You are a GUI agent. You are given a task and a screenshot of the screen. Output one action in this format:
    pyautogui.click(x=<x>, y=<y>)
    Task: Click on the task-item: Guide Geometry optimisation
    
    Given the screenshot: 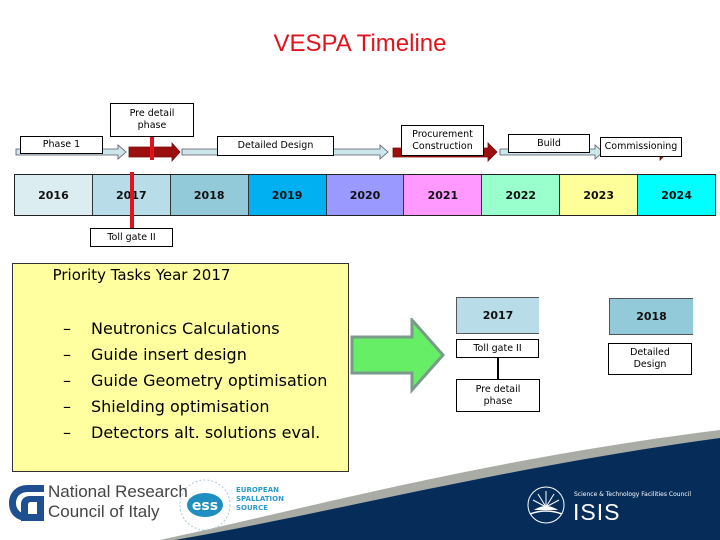 What is the action you would take?
    pyautogui.click(x=195, y=381)
    